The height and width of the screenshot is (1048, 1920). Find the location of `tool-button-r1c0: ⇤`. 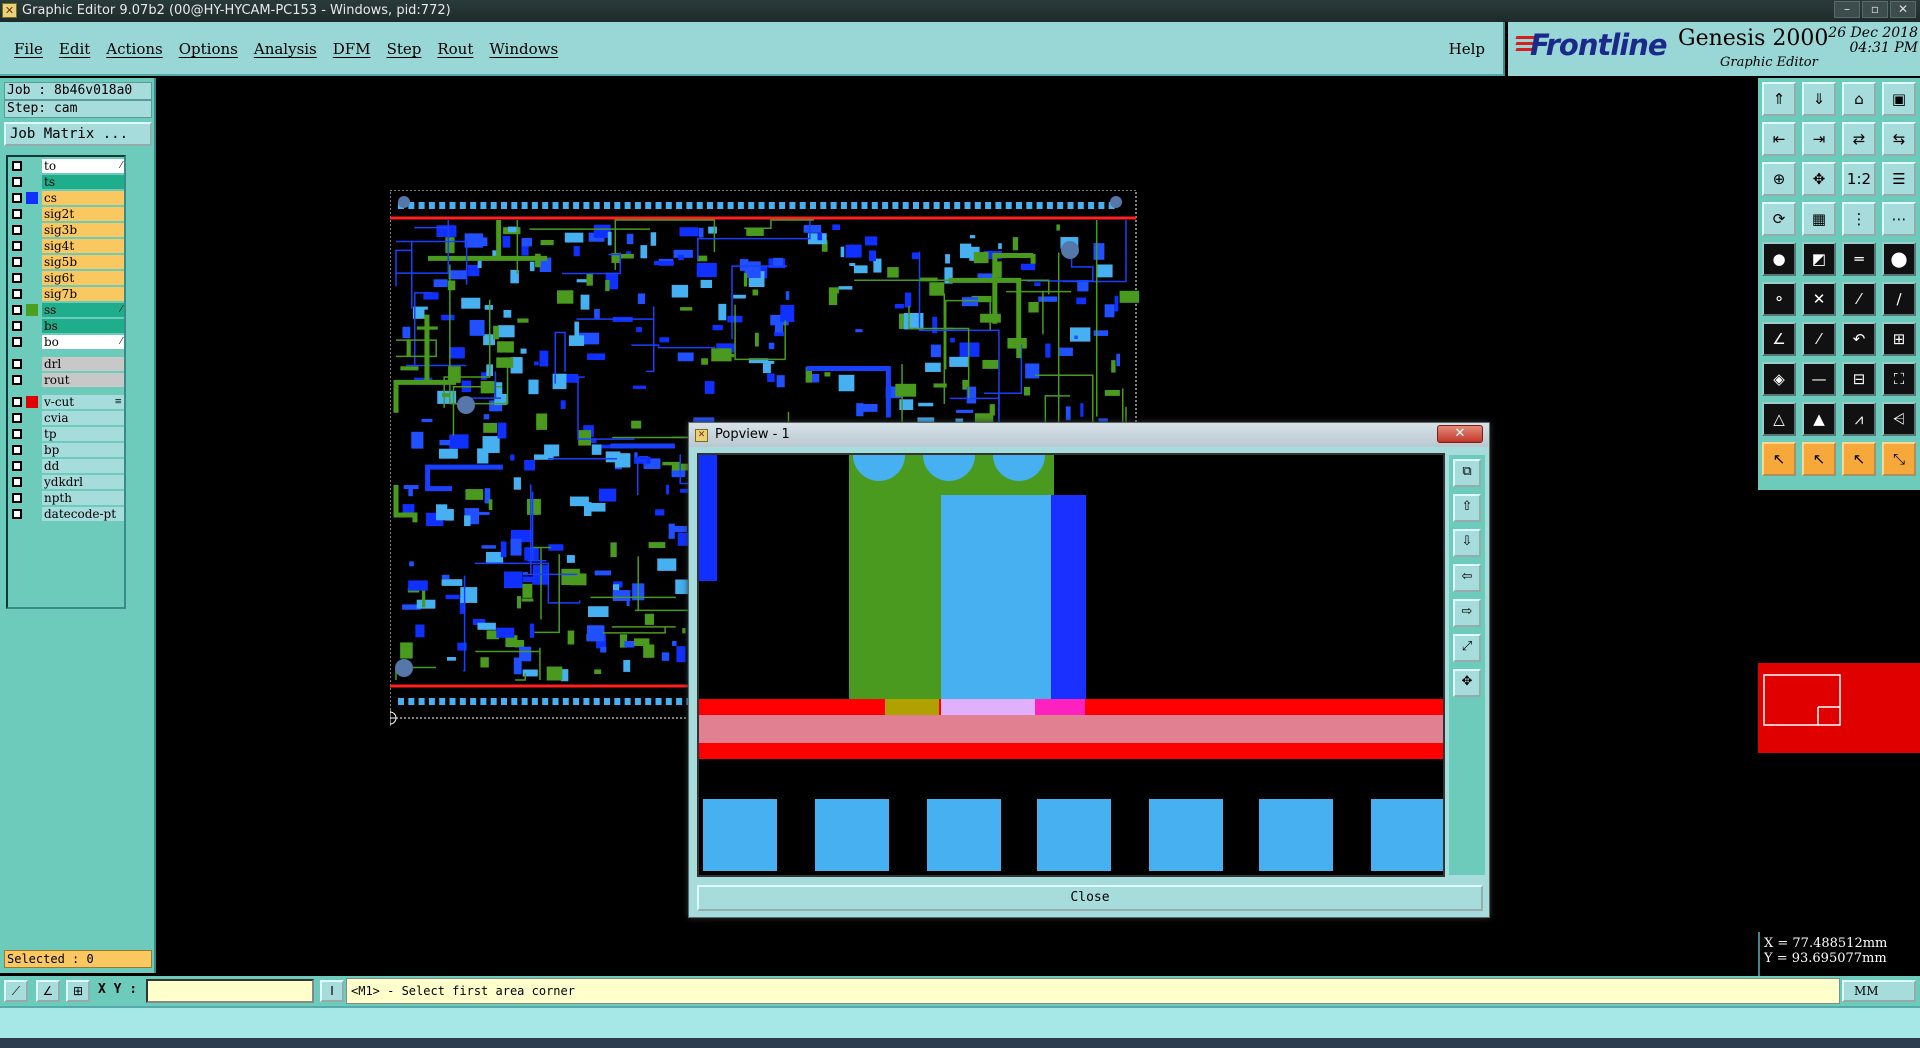

tool-button-r1c0: ⇤ is located at coordinates (1779, 139).